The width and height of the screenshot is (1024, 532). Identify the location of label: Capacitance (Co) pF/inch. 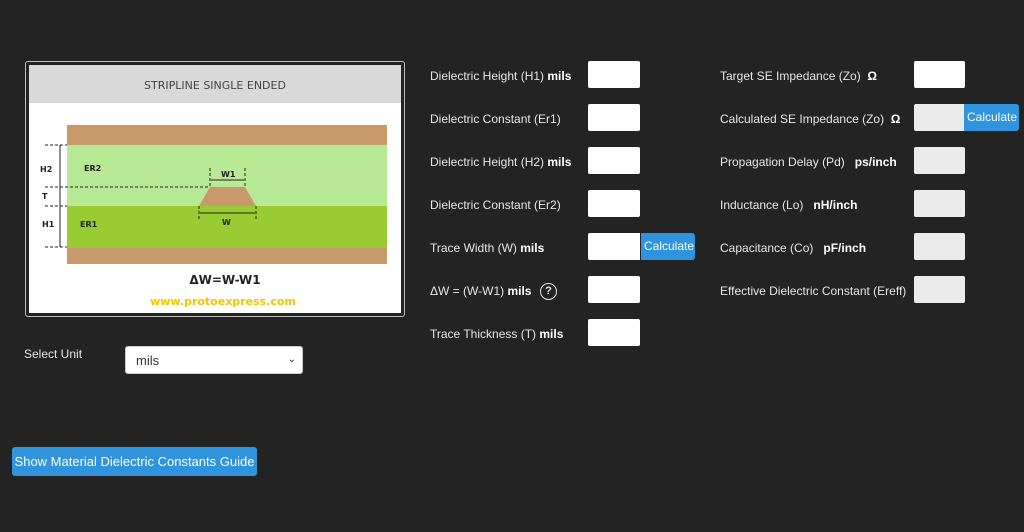
(793, 248).